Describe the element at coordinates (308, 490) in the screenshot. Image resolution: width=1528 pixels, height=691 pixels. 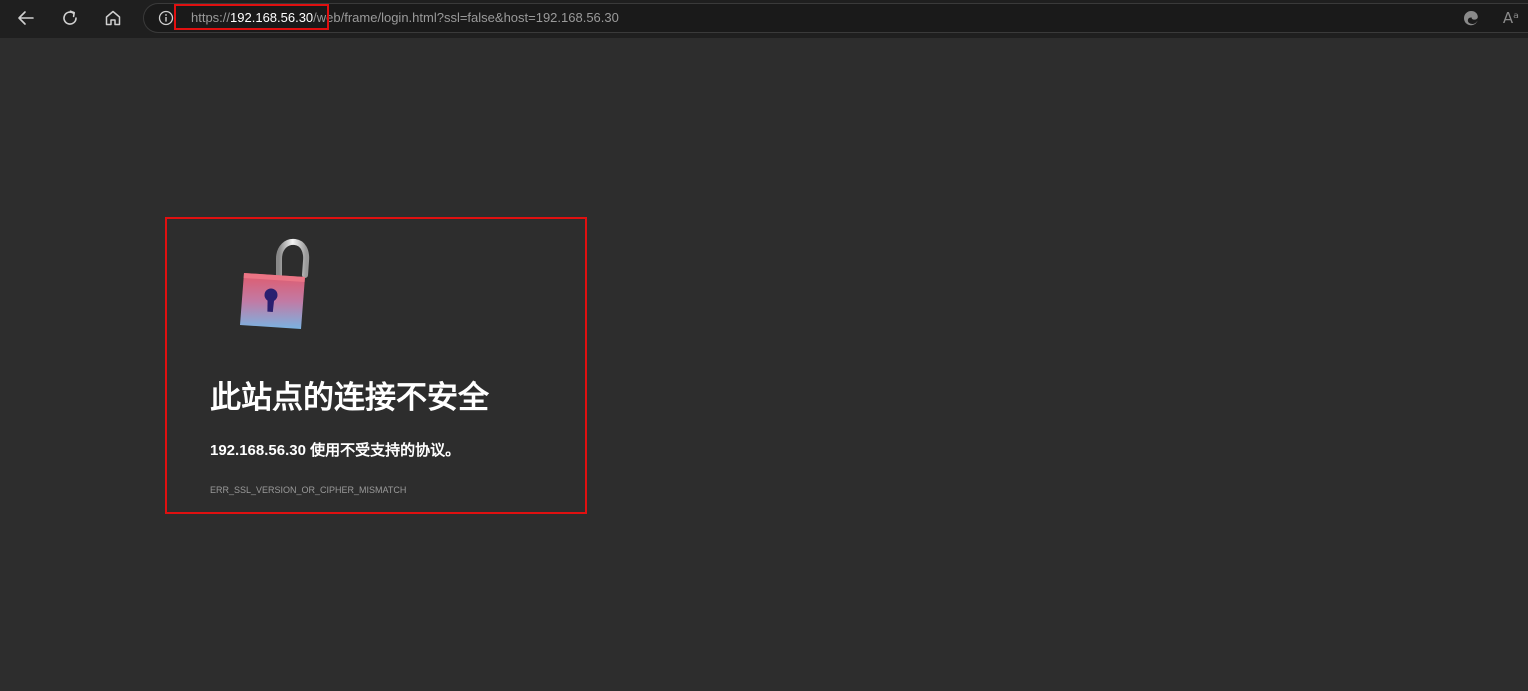
I see `error-code: ERR_SSL_VERSION_OR_CIPHER_MISMATCH` at that location.